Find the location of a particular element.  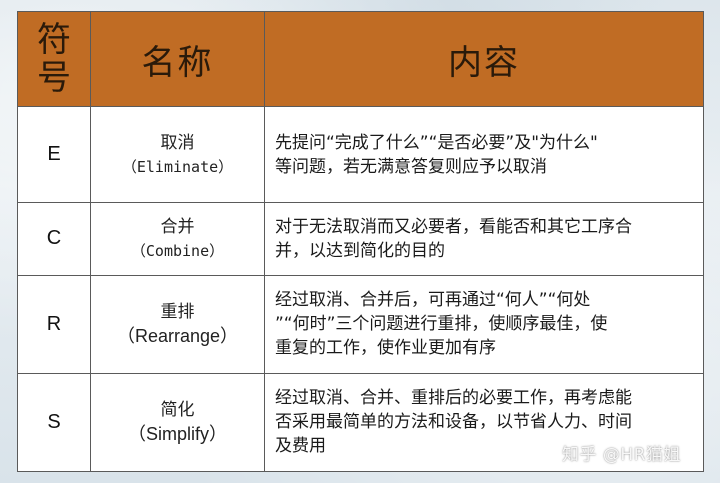

desc-line: 等问题，若无满意答复则应予以取消 is located at coordinates (411, 166).